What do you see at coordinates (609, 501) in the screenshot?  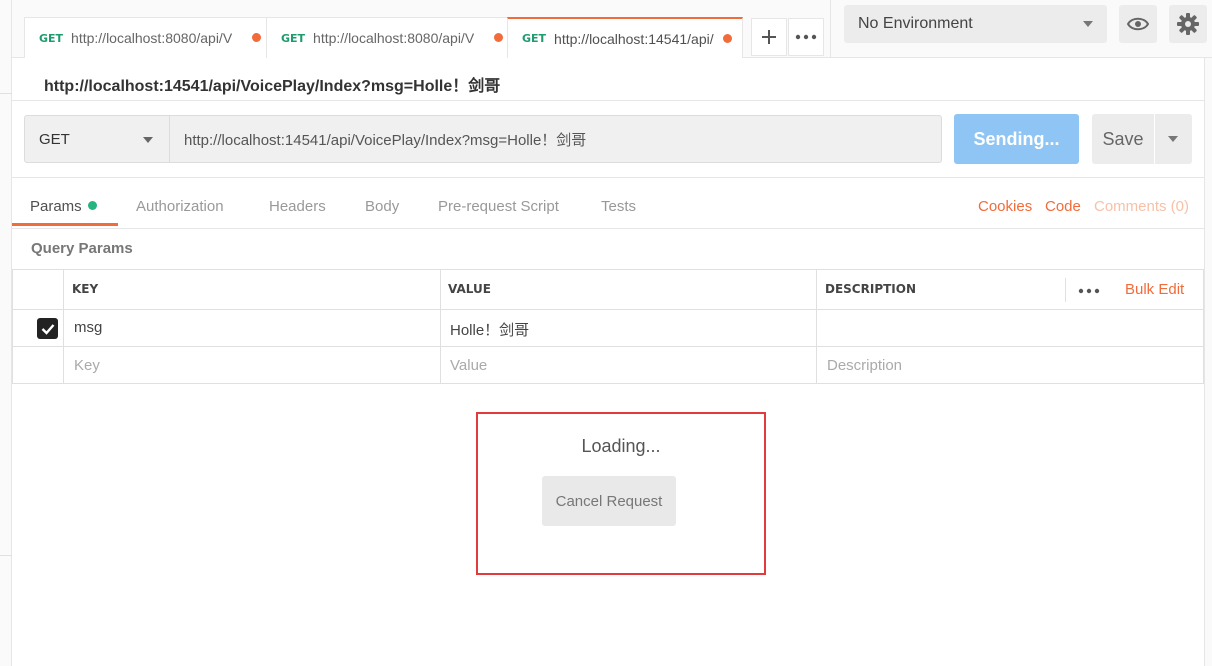 I see `cancel-request-button: Cancel Request` at bounding box center [609, 501].